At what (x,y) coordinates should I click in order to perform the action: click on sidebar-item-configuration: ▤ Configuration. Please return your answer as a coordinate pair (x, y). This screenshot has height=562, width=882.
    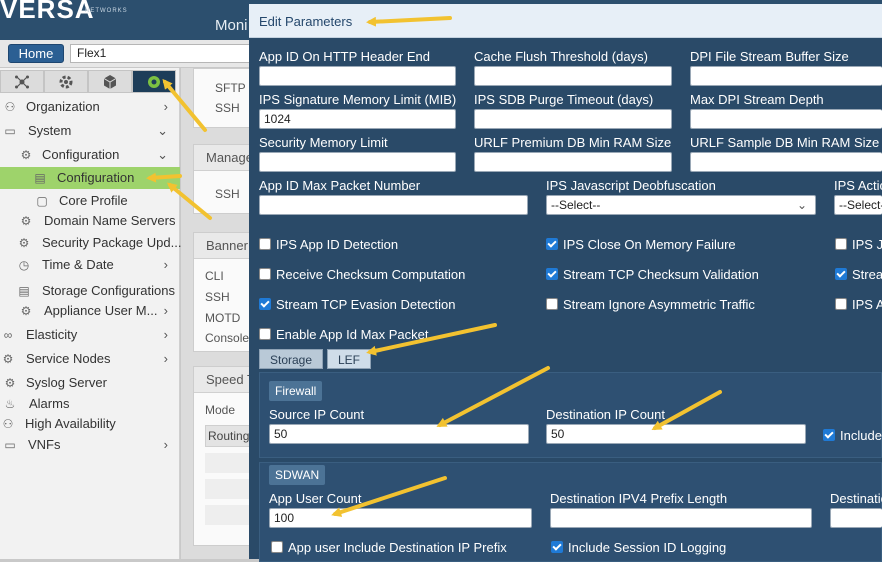
    Looking at the image, I should click on (90, 178).